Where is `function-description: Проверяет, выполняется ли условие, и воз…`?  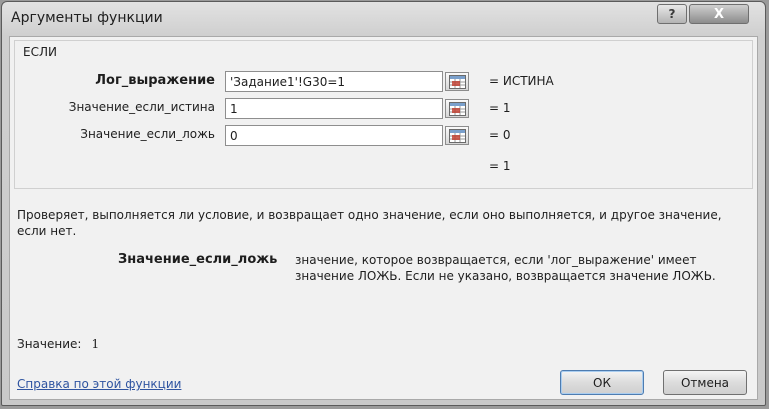
function-description: Проверяет, выполняется ли условие, и воз… is located at coordinates (369, 223).